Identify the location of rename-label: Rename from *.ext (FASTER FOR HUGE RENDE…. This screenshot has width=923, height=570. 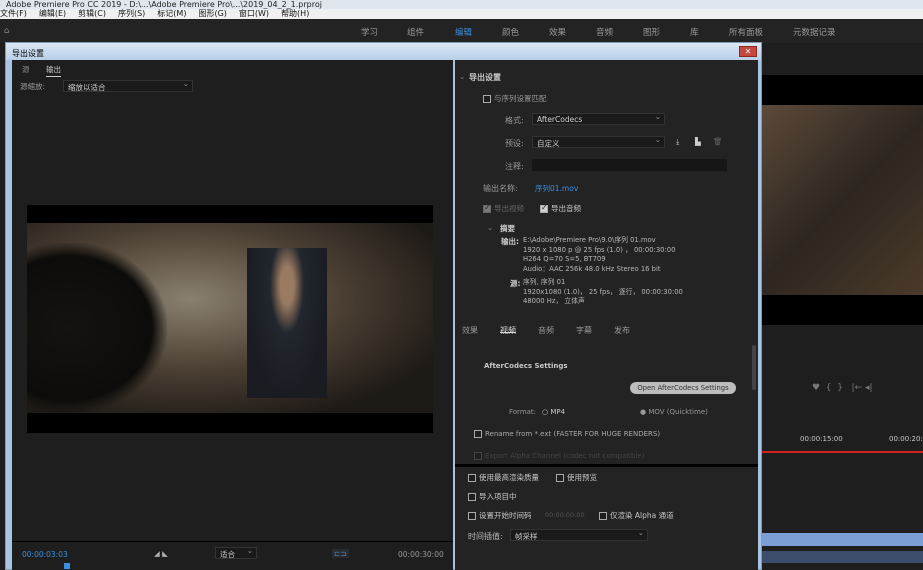
(573, 434).